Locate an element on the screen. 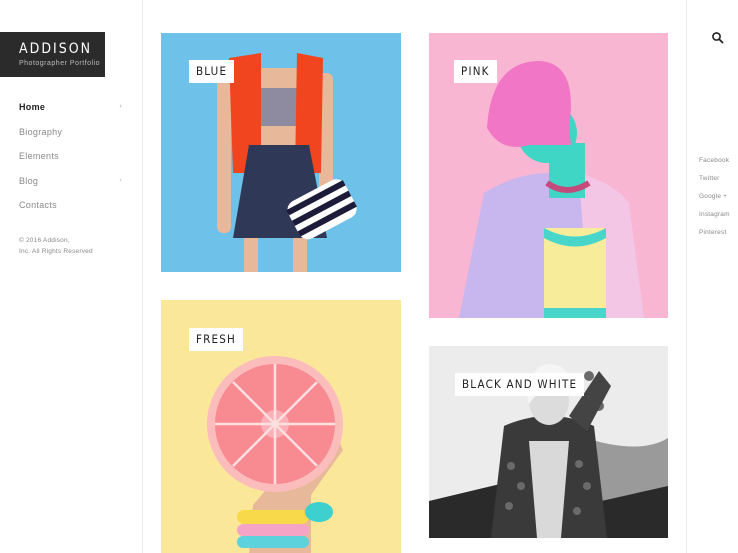  gallery-tile-blue: BLUE is located at coordinates (281, 152).